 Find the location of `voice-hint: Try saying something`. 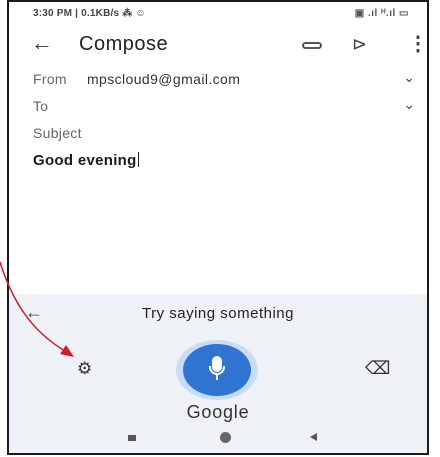

voice-hint: Try saying something is located at coordinates (217, 313).